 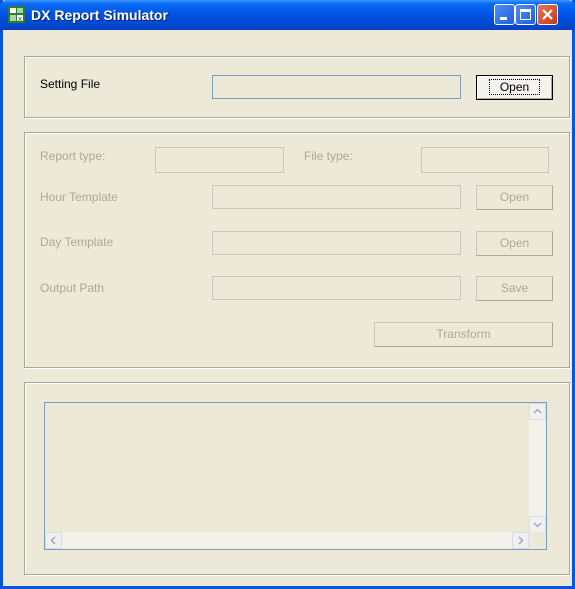 What do you see at coordinates (70, 84) in the screenshot?
I see `setting-file-label: Setting File` at bounding box center [70, 84].